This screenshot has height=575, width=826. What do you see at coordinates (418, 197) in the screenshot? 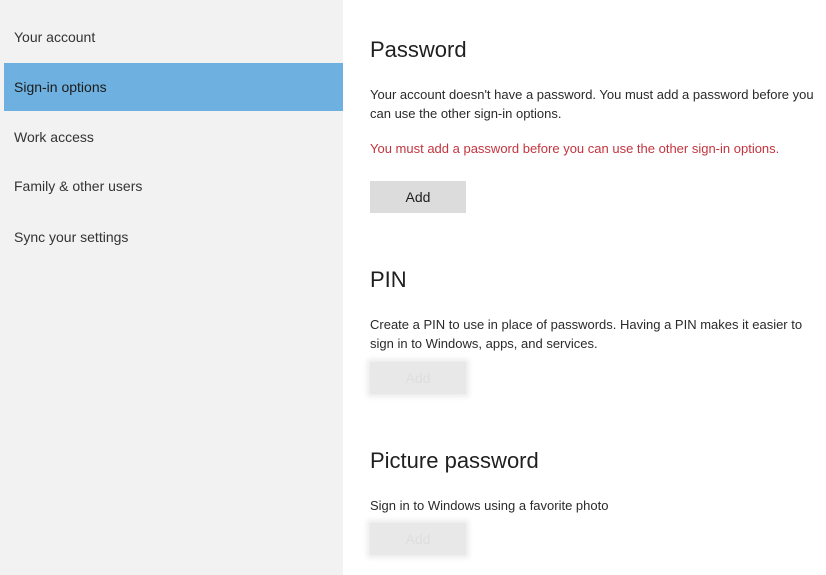
I see `add-password-button: Add` at bounding box center [418, 197].